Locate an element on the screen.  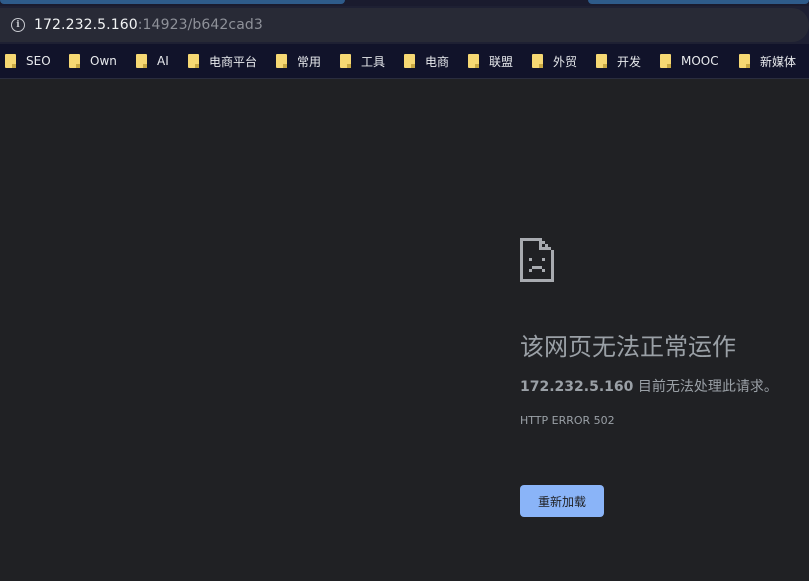
bookmark-label: 电商平台 is located at coordinates (233, 61).